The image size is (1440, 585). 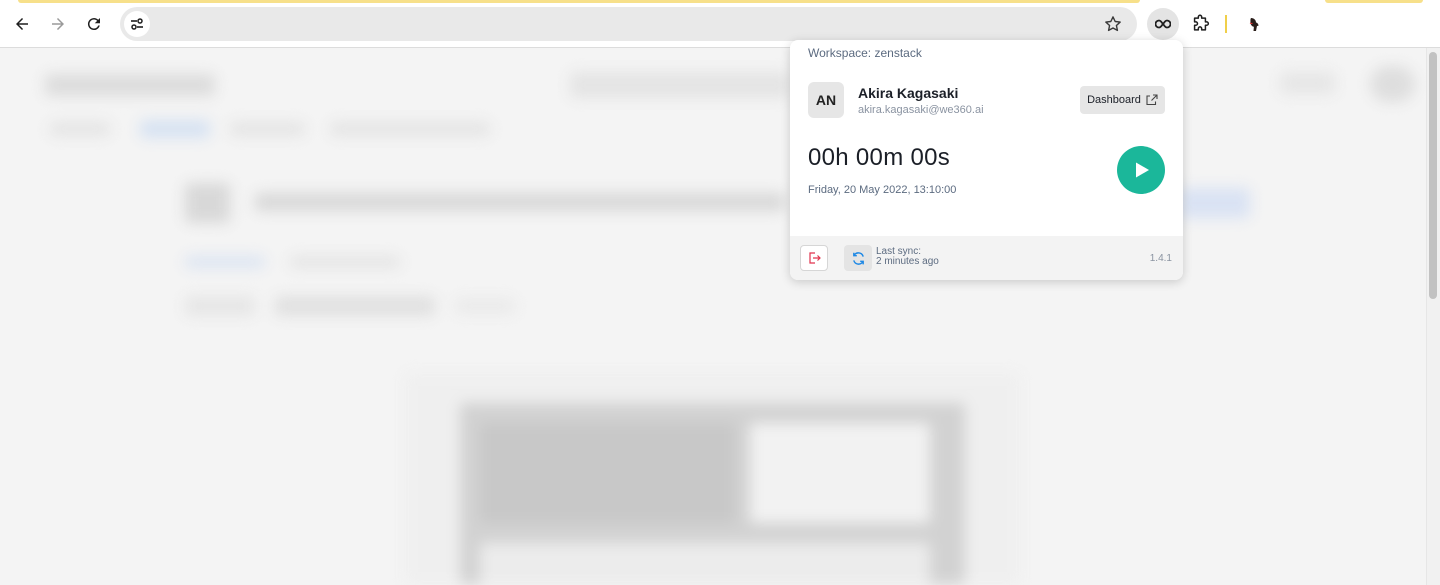 I want to click on extensions-menu-button, so click(x=1200, y=24).